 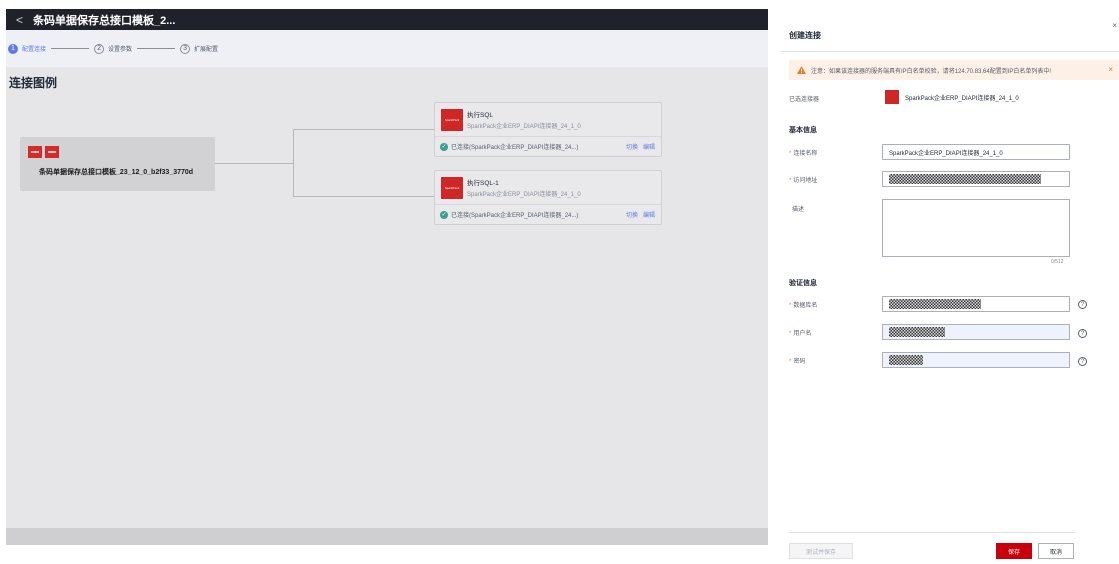 I want to click on target-node-title: 执行SQL, so click(x=480, y=115).